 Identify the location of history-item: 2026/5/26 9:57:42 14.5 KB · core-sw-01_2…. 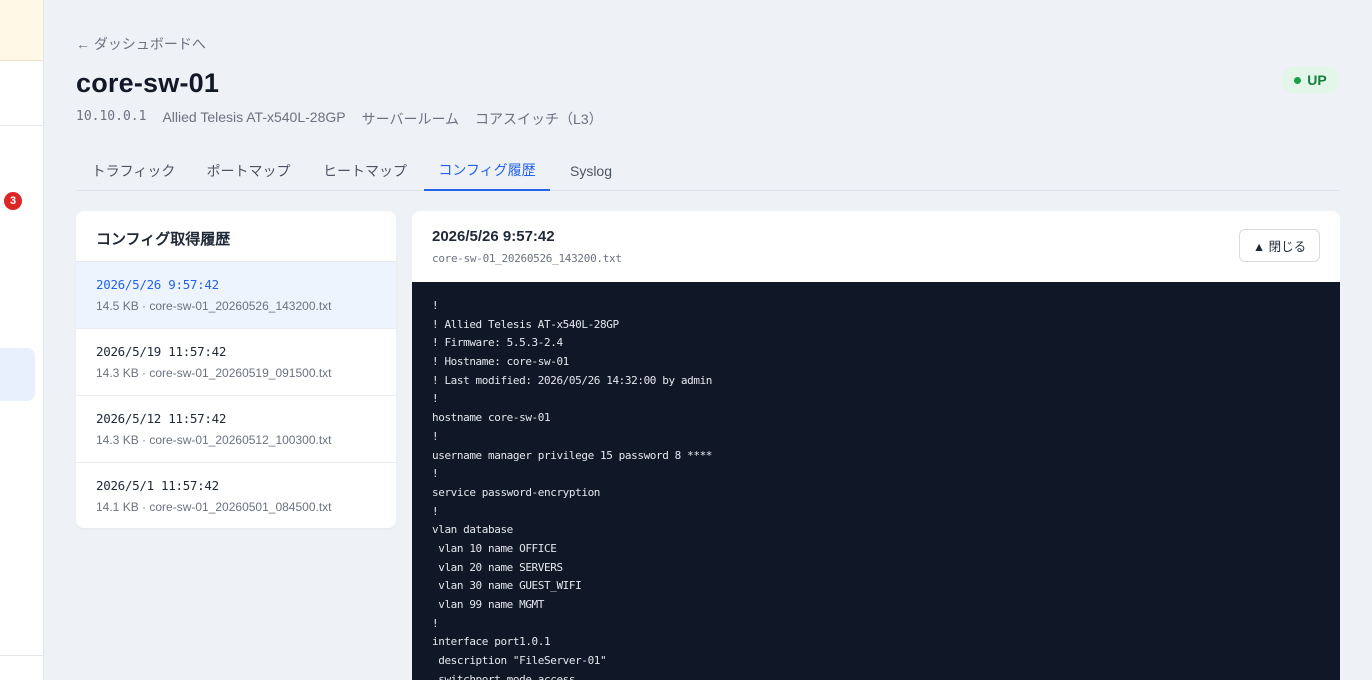
(236, 295).